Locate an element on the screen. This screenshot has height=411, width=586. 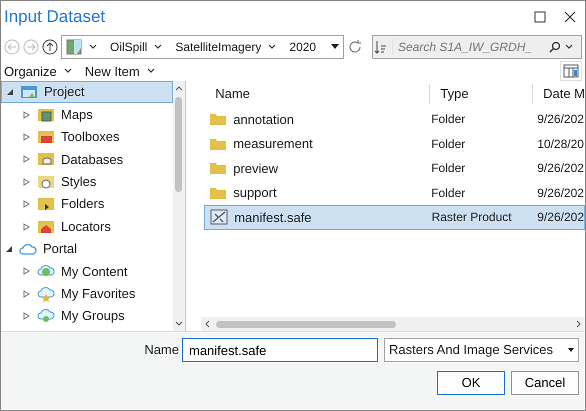
file-name: manifest.safe is located at coordinates (273, 217).